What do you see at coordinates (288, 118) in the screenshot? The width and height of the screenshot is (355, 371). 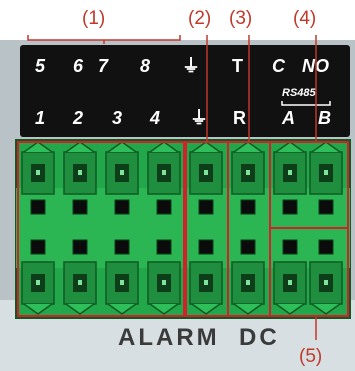 I see `label-a: A` at bounding box center [288, 118].